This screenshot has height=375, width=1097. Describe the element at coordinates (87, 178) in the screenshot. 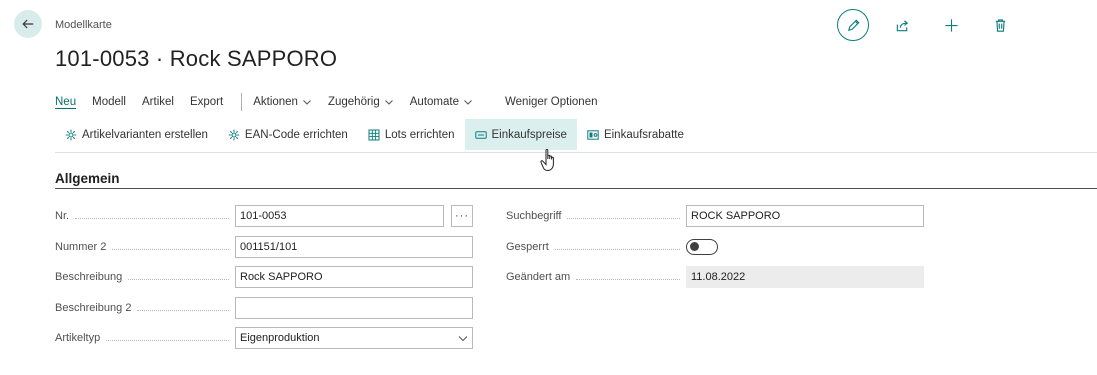

I see `section-title: Allgemein` at that location.